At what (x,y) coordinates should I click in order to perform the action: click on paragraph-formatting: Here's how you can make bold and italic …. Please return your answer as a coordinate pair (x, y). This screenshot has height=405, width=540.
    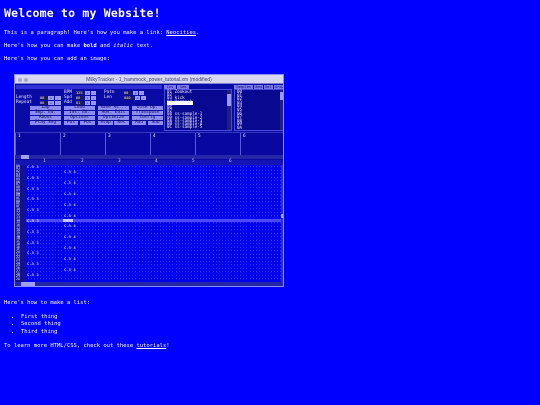
    Looking at the image, I should click on (270, 46).